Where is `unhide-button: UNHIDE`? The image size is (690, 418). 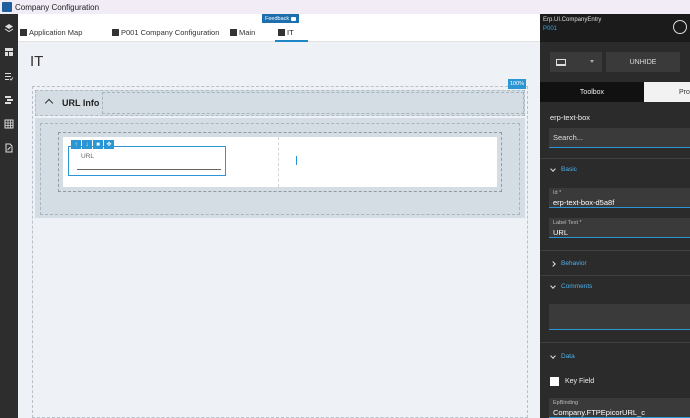 unhide-button: UNHIDE is located at coordinates (643, 62).